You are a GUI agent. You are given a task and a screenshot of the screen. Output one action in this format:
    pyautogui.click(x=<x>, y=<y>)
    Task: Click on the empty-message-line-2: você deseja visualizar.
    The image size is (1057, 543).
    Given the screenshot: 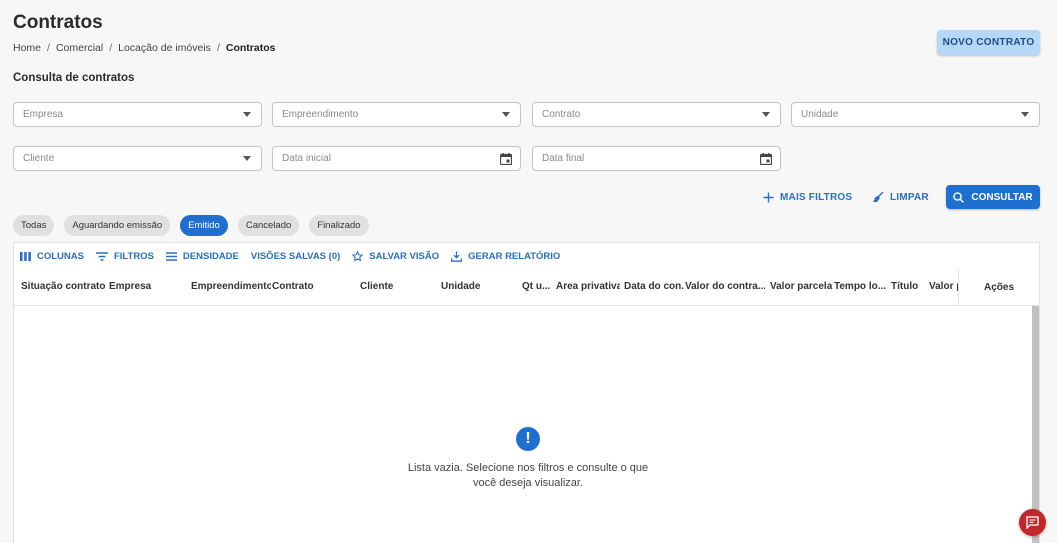 What is the action you would take?
    pyautogui.click(x=528, y=483)
    